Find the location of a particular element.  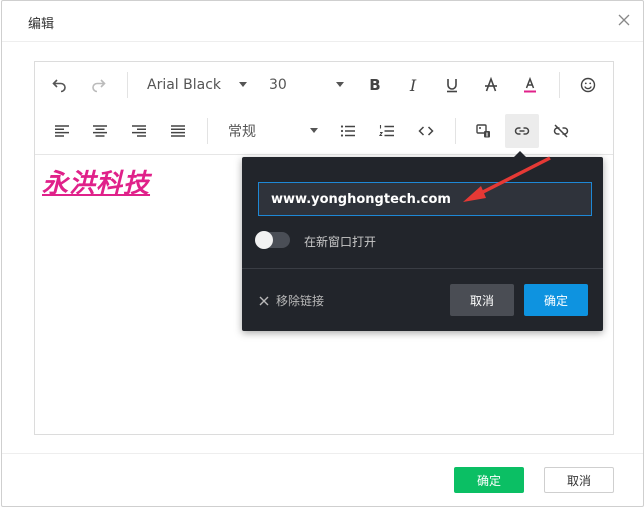

remove-link-label: 移除链接 is located at coordinates (300, 301).